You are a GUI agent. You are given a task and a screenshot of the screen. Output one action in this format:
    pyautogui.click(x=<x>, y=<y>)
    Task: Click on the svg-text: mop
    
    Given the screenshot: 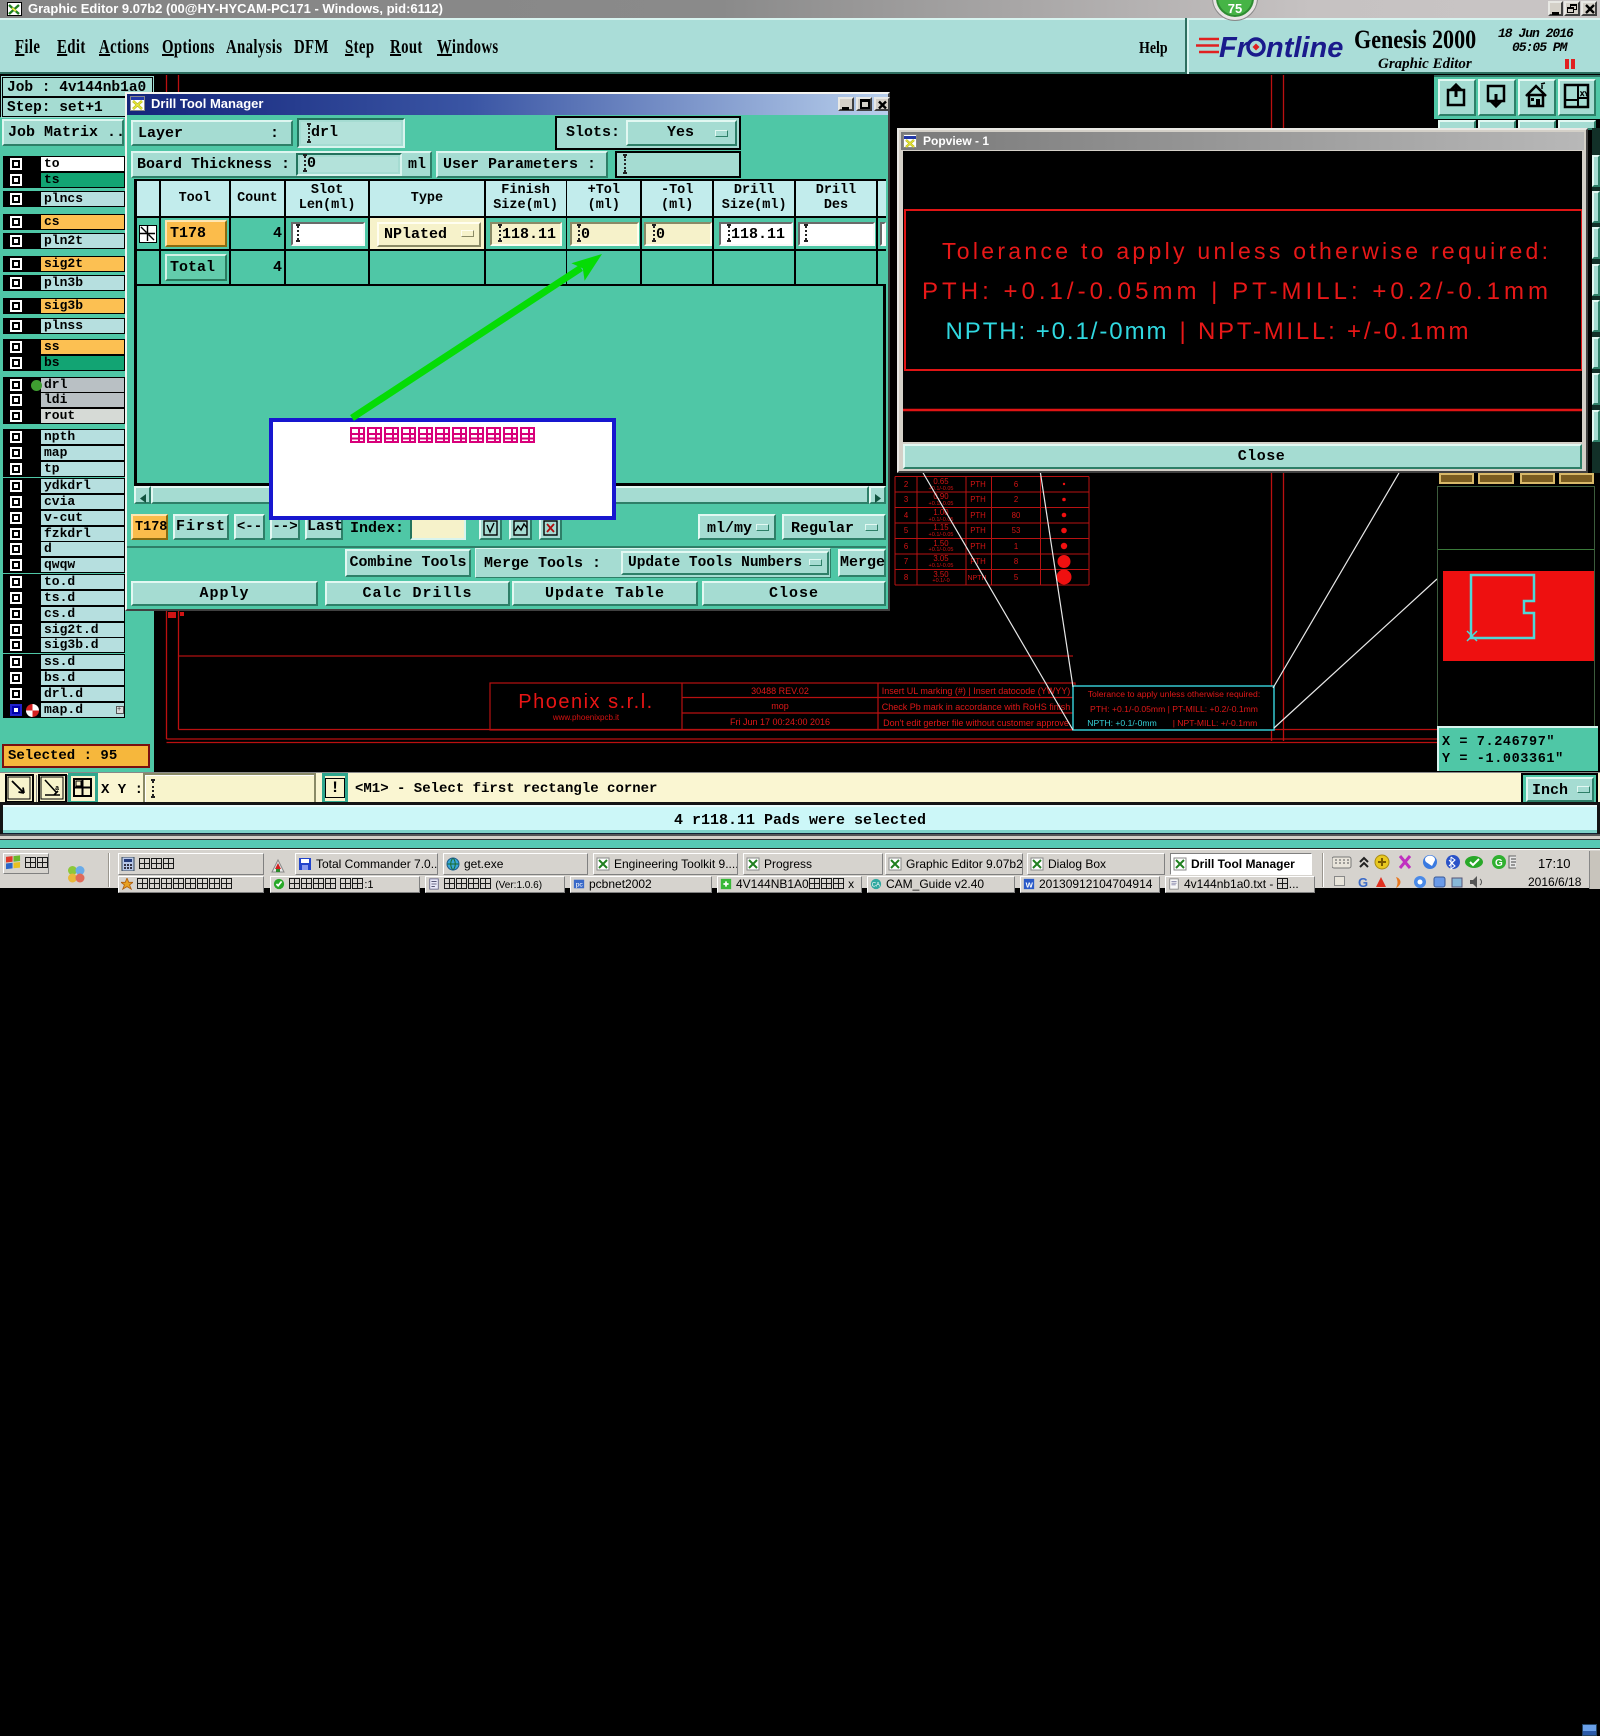 What is the action you would take?
    pyautogui.click(x=780, y=706)
    